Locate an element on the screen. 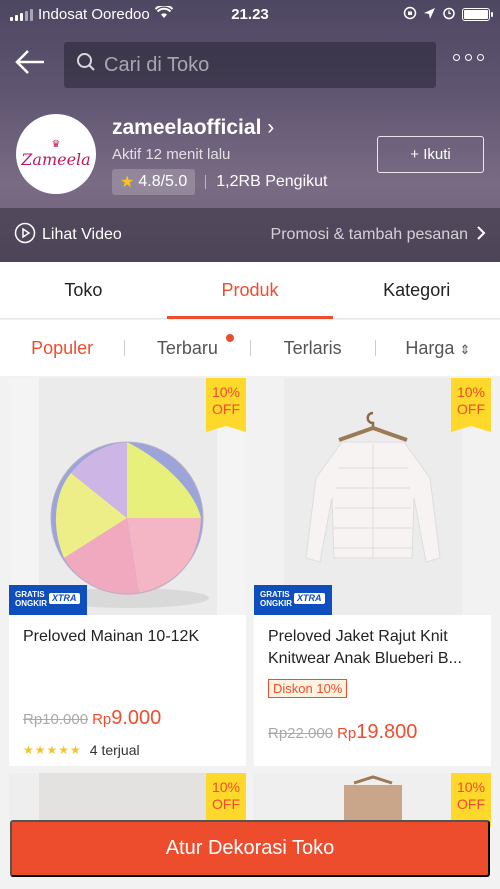 Image resolution: width=500 pixels, height=889 pixels. decorate-shop-button: Atur Dekorasi Toko is located at coordinates (250, 848).